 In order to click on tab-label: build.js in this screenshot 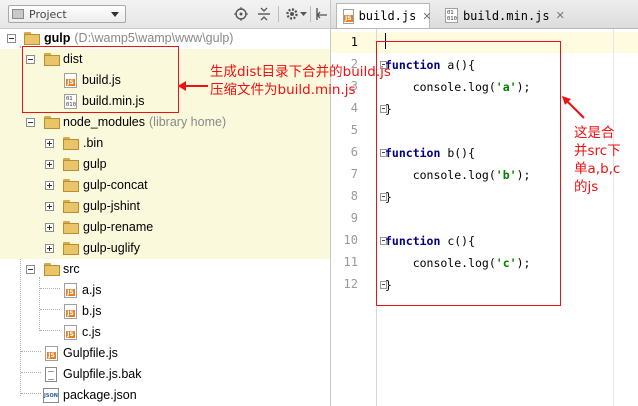, I will do `click(387, 16)`.